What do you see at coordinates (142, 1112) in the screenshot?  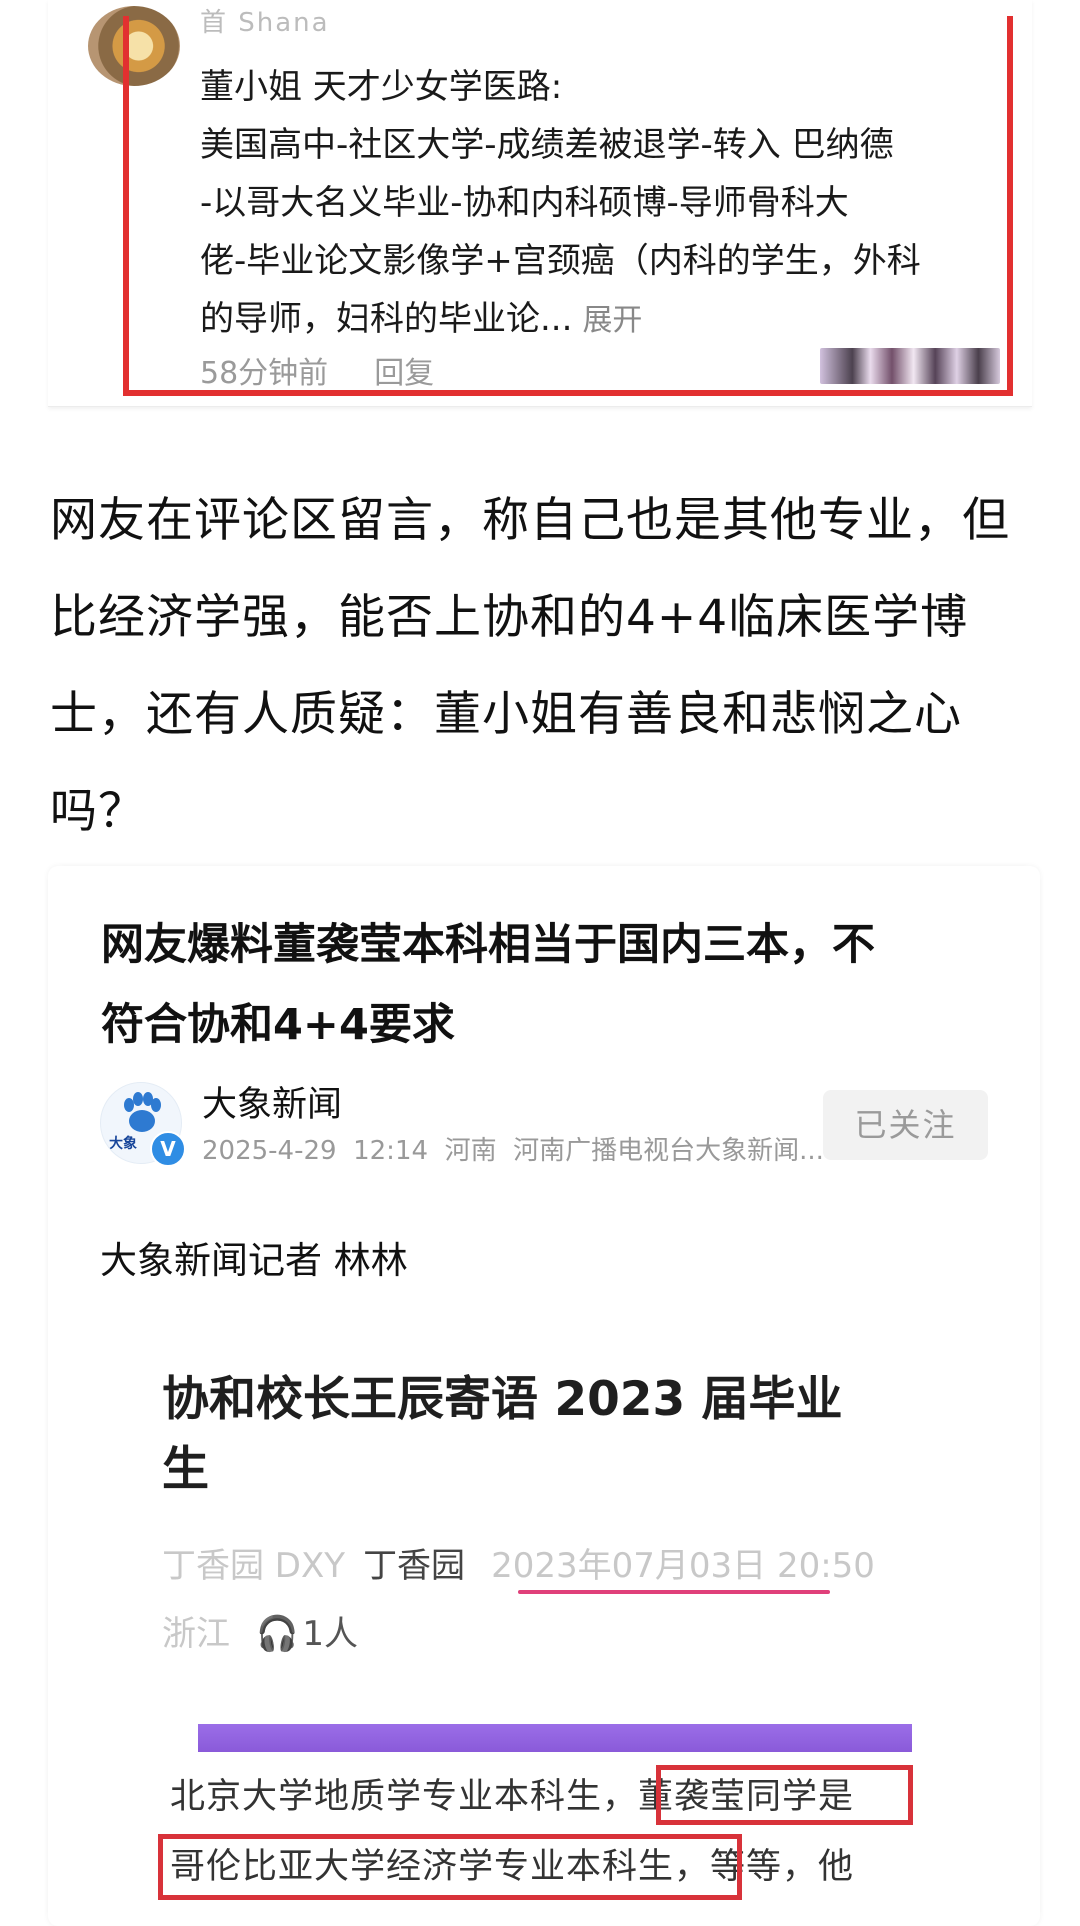 I see `paw-icon` at bounding box center [142, 1112].